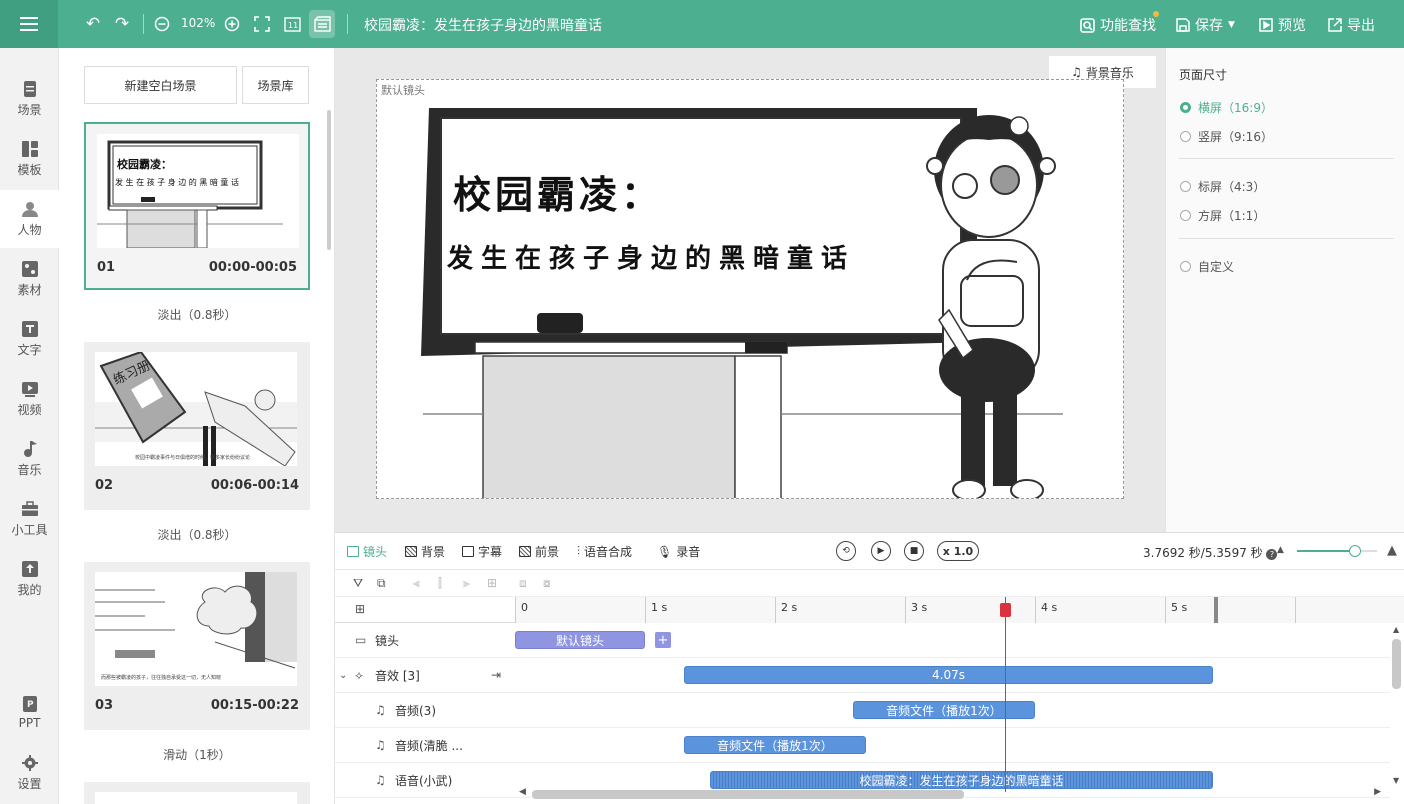  I want to click on nav-templates: 模板, so click(29, 159).